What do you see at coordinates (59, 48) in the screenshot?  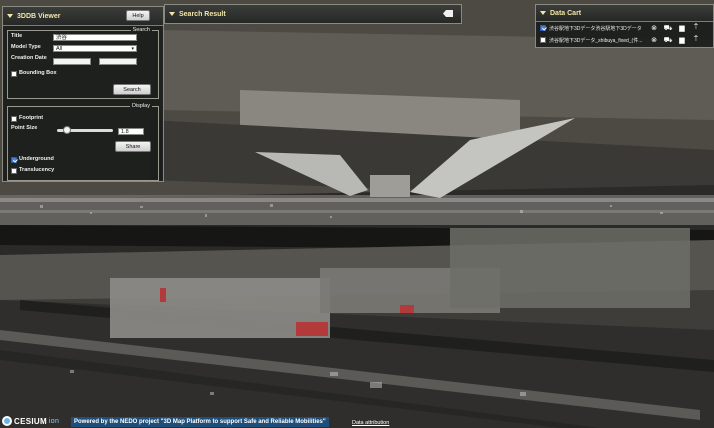 I see `model-type-value: All` at bounding box center [59, 48].